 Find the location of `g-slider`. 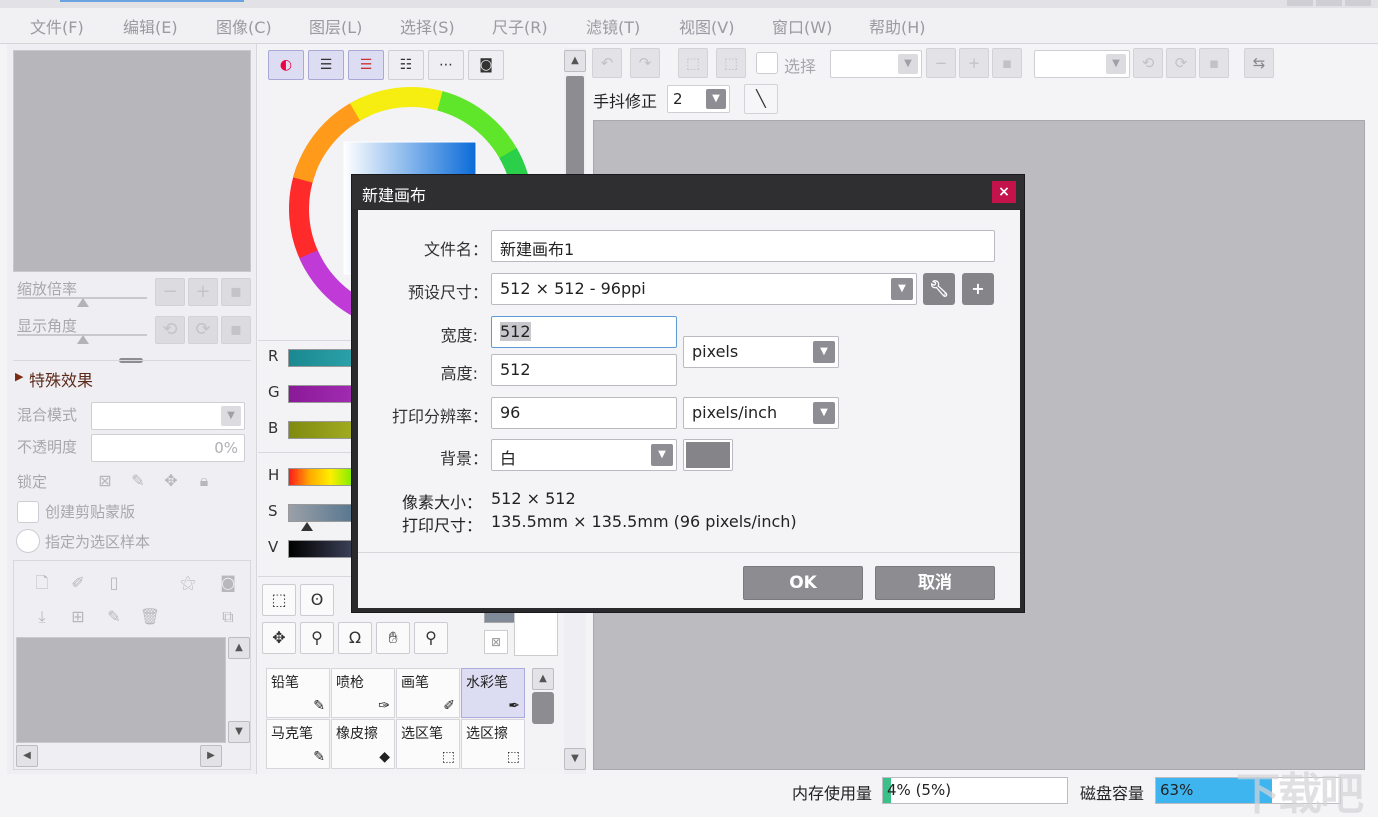

g-slider is located at coordinates (320, 394).